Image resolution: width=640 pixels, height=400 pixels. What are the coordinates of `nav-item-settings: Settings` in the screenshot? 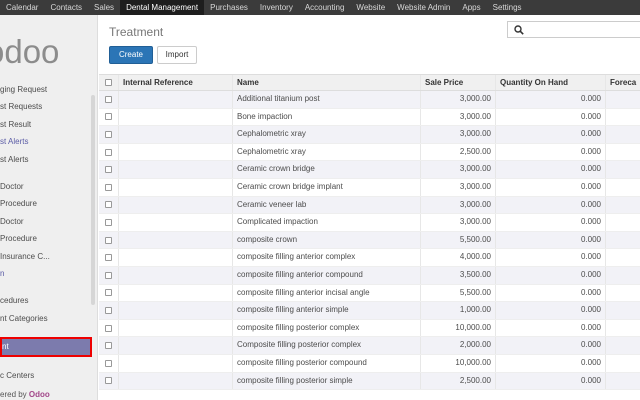 It's located at (507, 7).